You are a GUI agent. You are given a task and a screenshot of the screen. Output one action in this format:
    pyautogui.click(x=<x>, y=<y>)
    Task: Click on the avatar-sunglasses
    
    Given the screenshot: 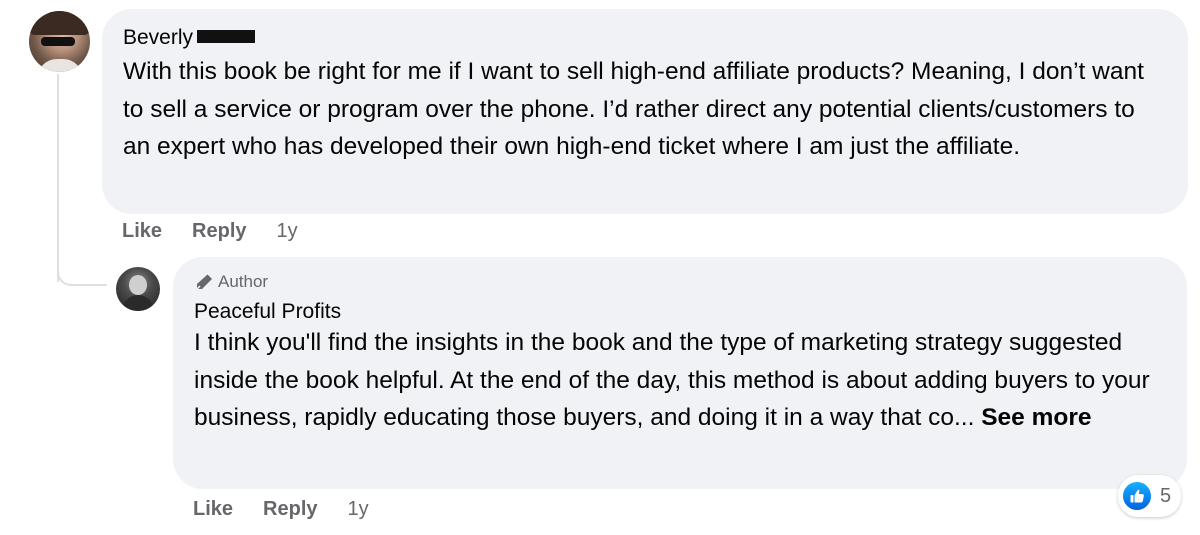 What is the action you would take?
    pyautogui.click(x=58, y=41)
    